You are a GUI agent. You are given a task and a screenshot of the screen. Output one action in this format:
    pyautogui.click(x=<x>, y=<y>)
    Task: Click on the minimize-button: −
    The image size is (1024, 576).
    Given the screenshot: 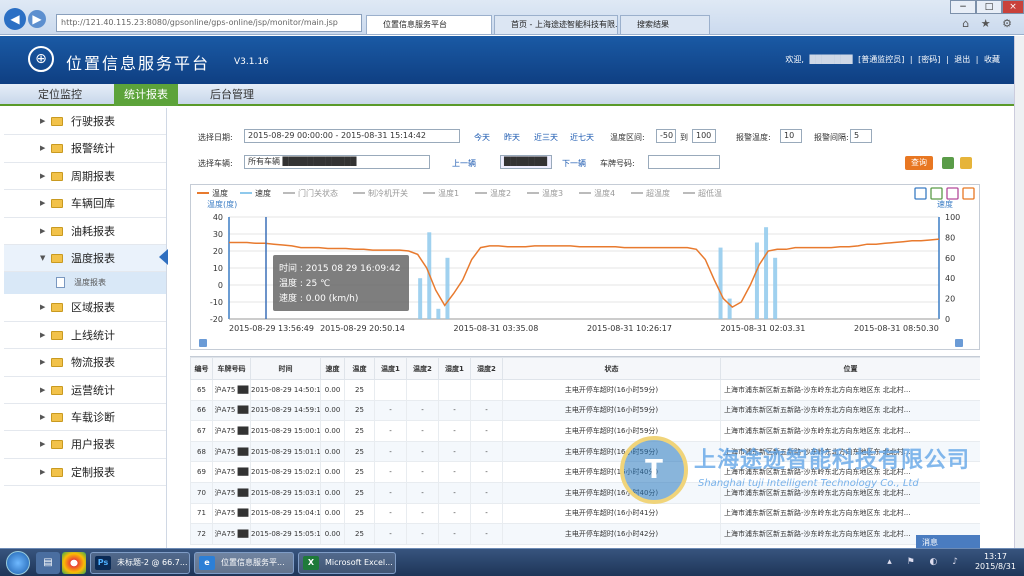 What is the action you would take?
    pyautogui.click(x=963, y=7)
    